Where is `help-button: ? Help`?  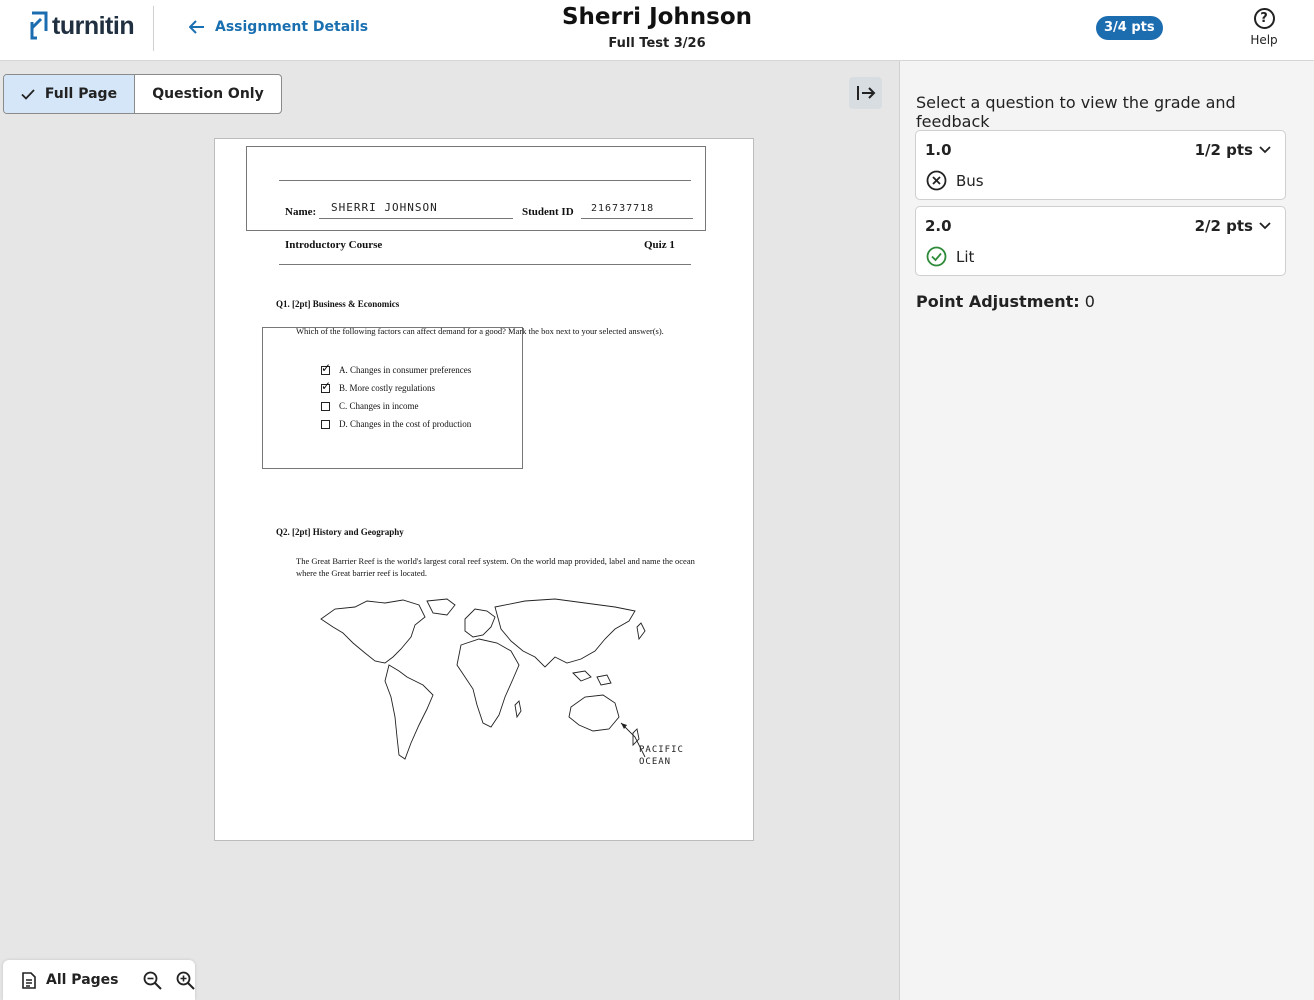 help-button: ? Help is located at coordinates (1264, 27).